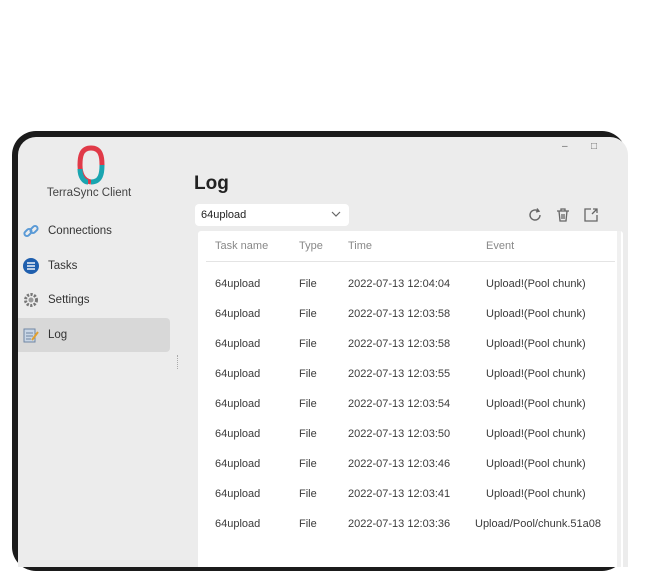  I want to click on app-name: TerraSync Client, so click(89, 193).